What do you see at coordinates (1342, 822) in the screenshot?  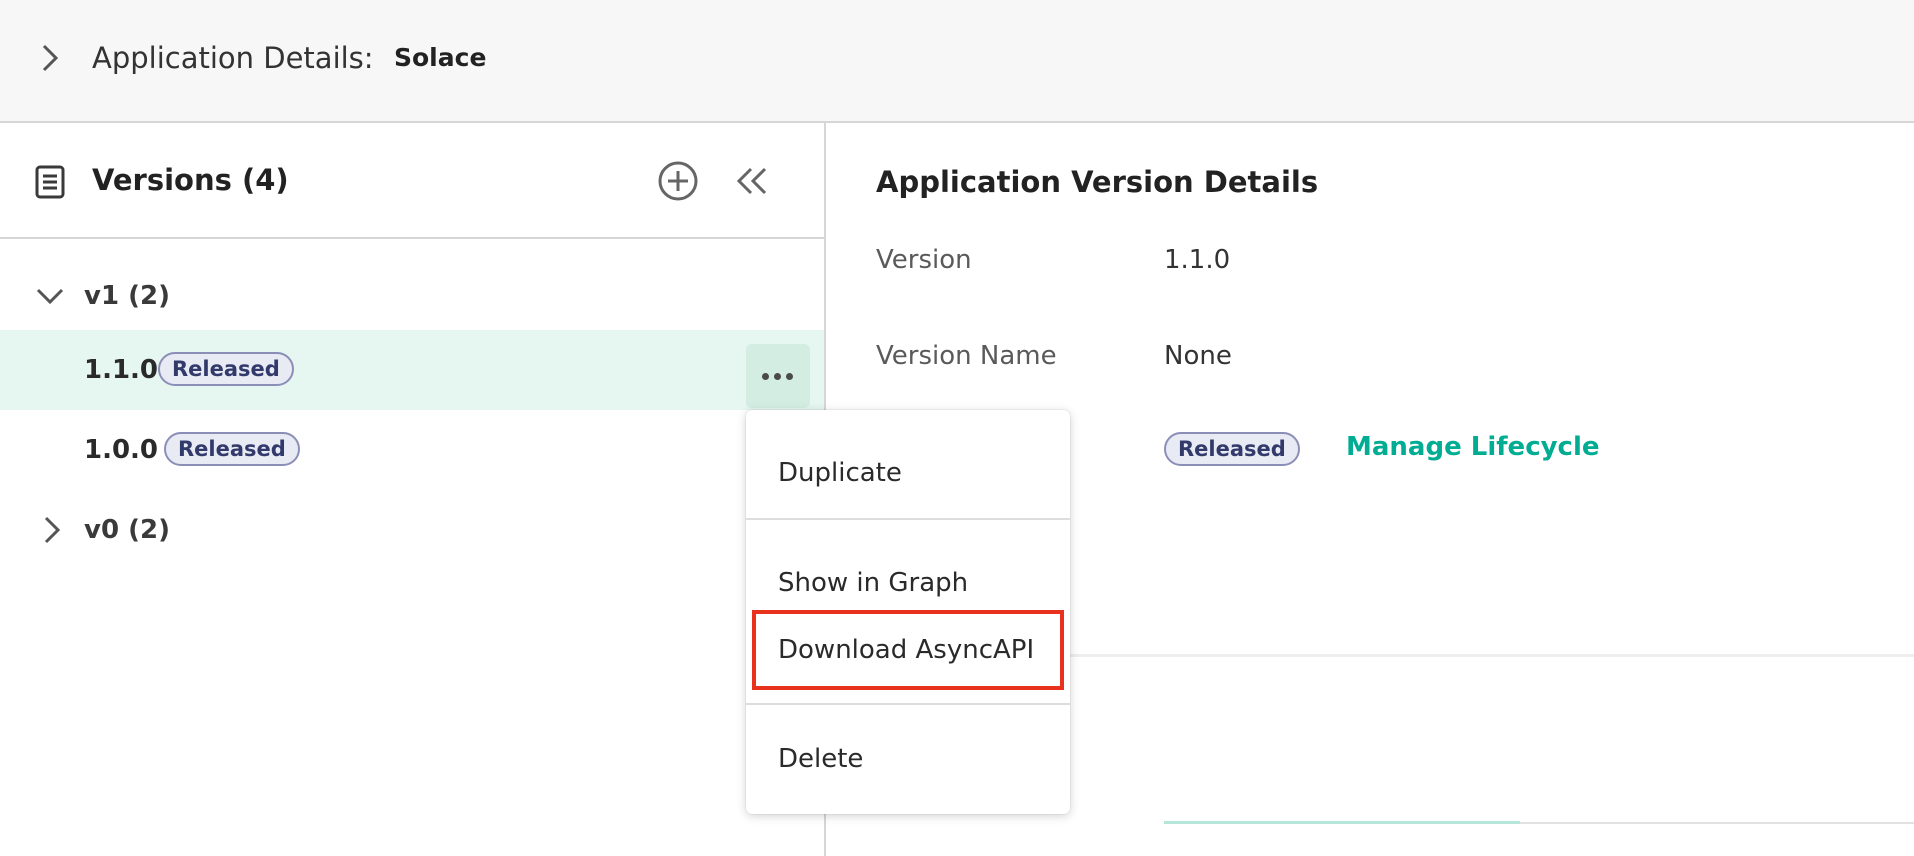 I see `tab-active-indicator` at bounding box center [1342, 822].